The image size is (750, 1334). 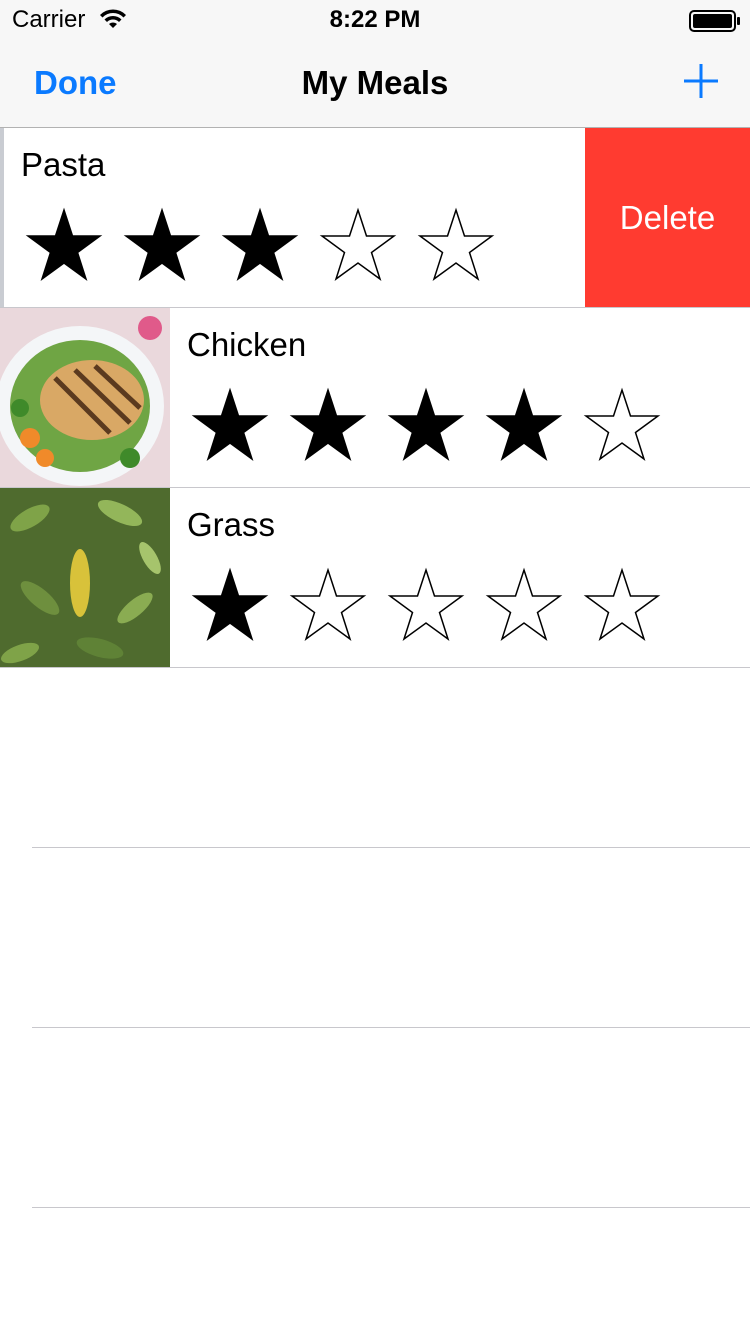 I want to click on meal-name: Grass, so click(x=231, y=524).